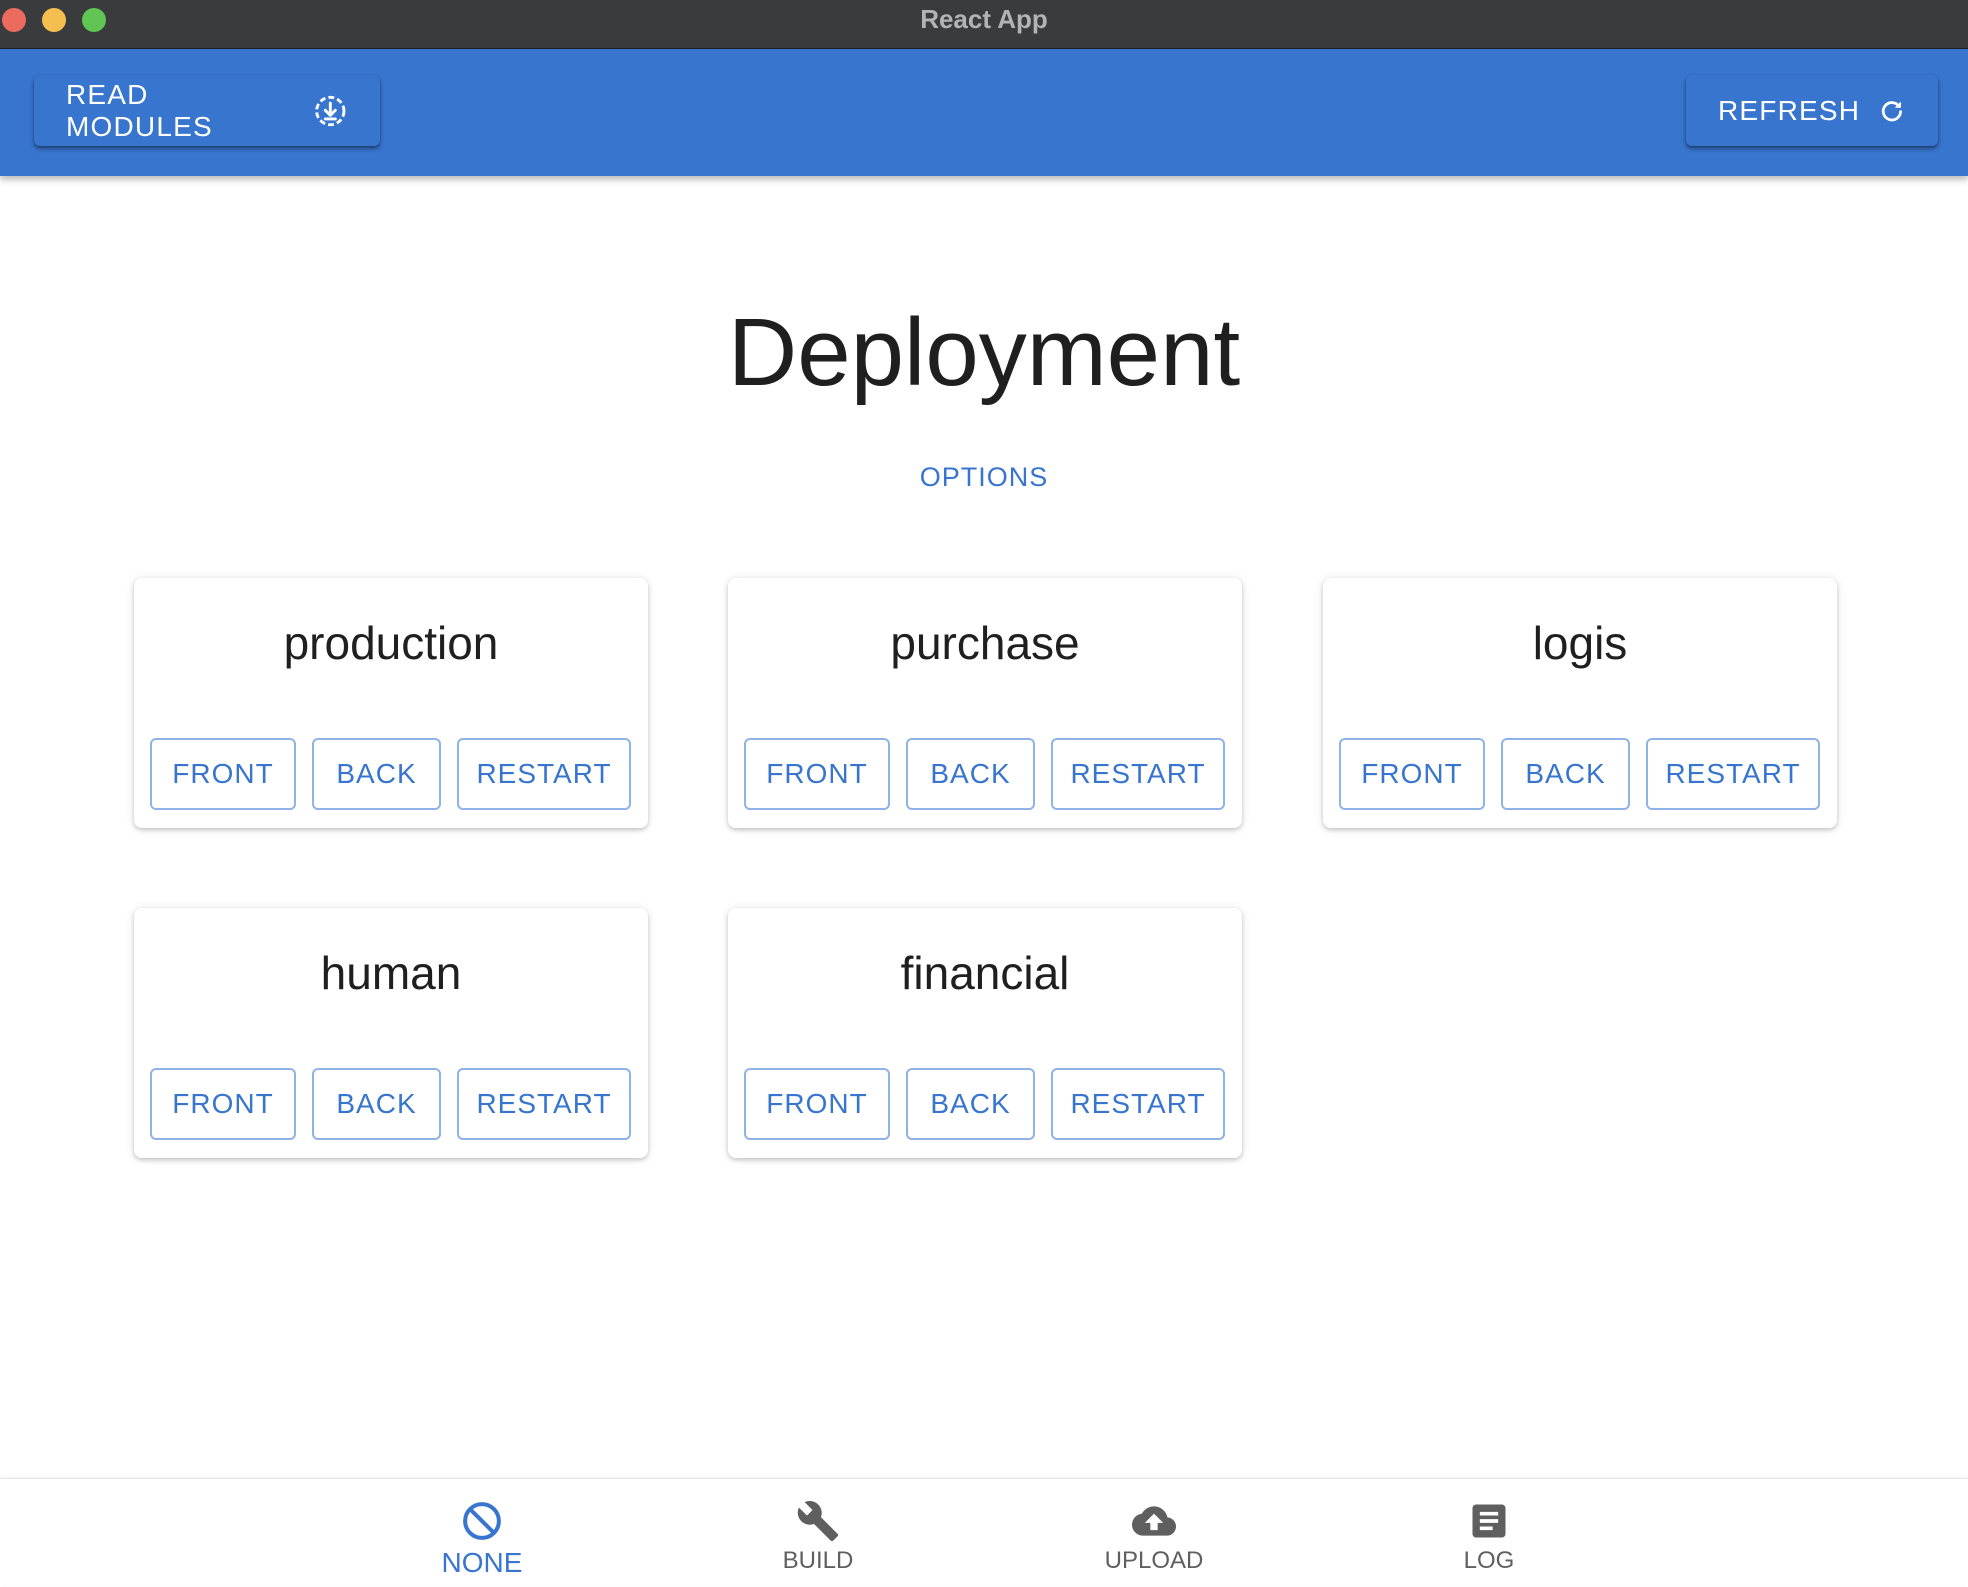  Describe the element at coordinates (984, 19) in the screenshot. I see `window-title: React App` at that location.